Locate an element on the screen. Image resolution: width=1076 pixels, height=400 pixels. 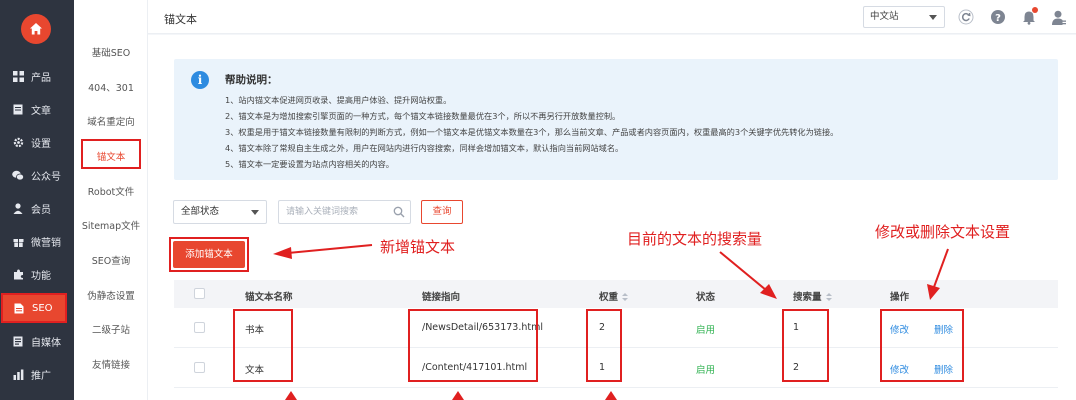
arrow-to-actions is located at coordinates (941, 268).